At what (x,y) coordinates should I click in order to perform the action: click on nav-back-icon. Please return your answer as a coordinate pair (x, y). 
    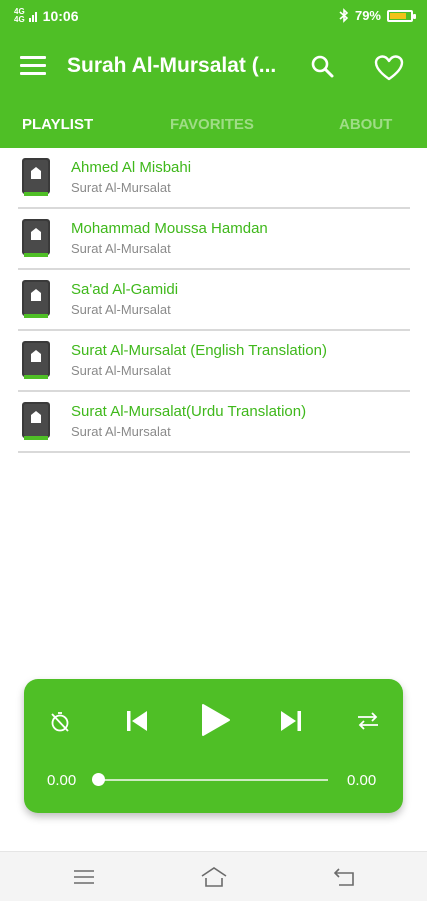
    Looking at the image, I should click on (344, 877).